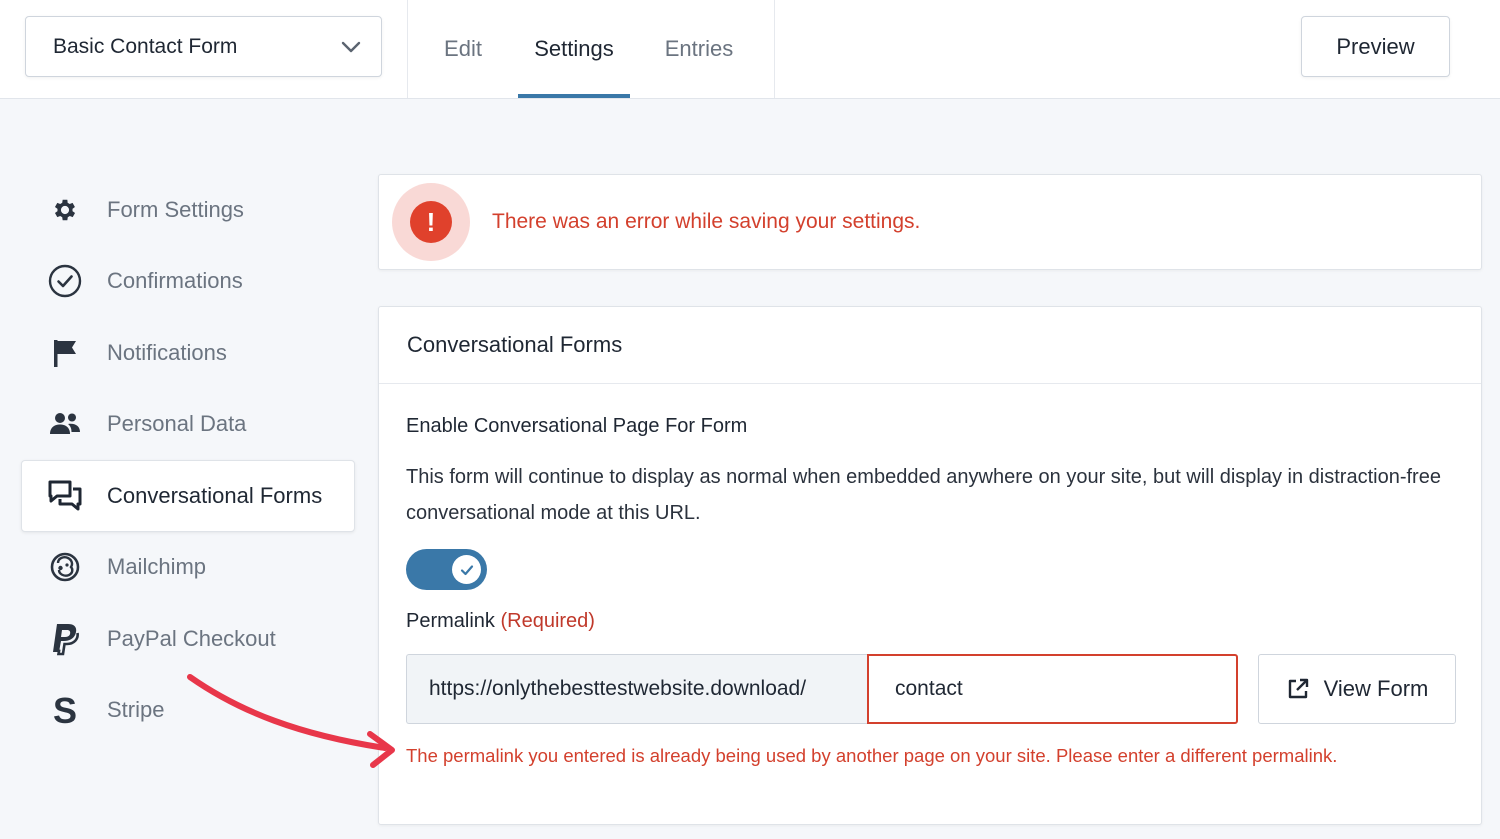 This screenshot has width=1500, height=839. I want to click on paypal-icon, so click(65, 639).